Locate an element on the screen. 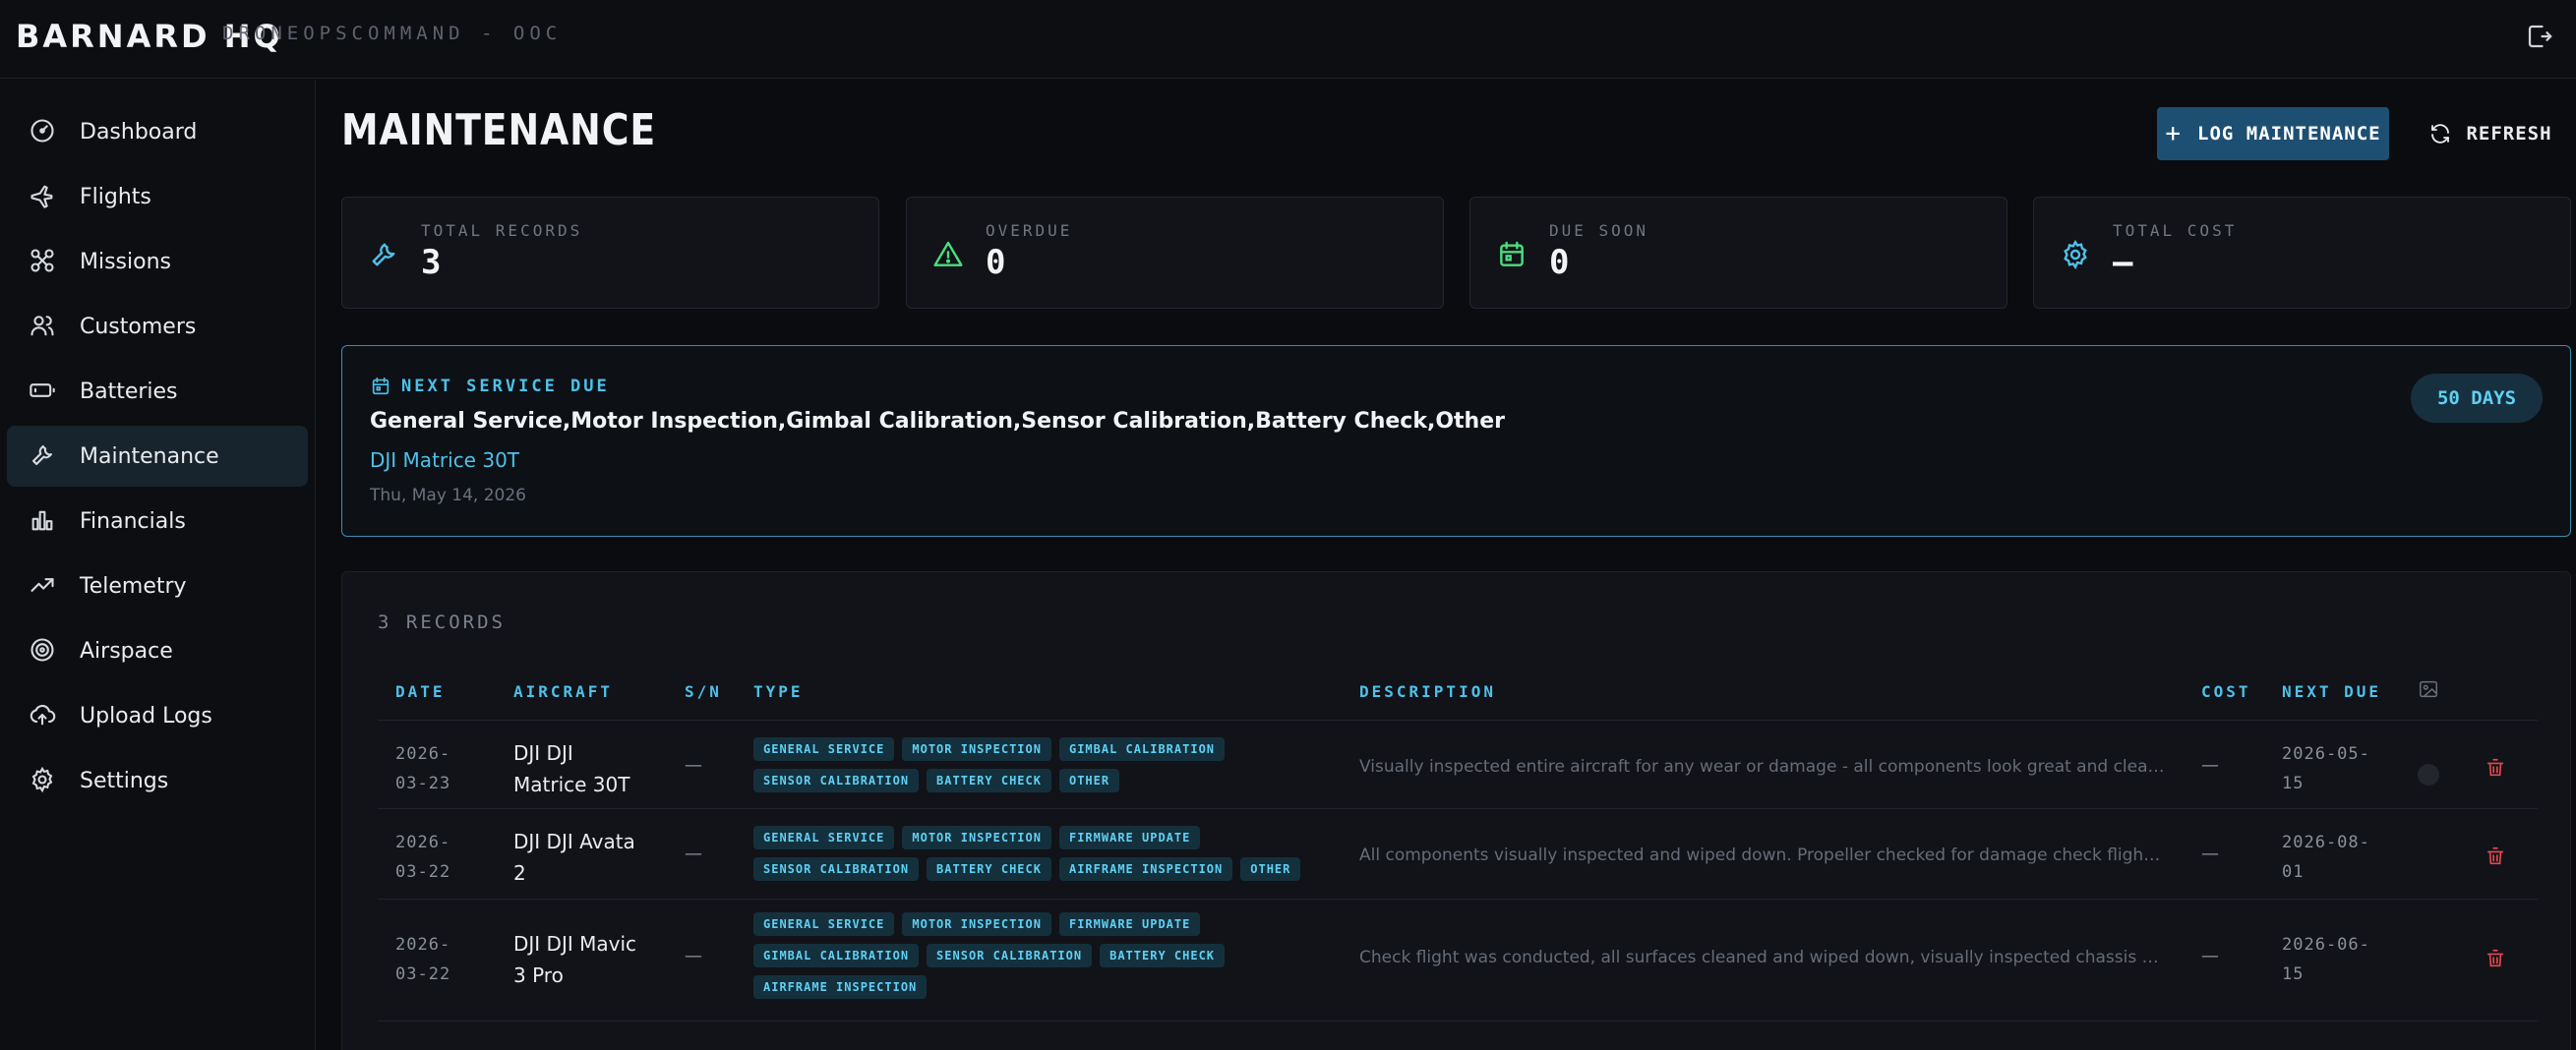 The image size is (2576, 1050). stat-value: 3 is located at coordinates (431, 262).